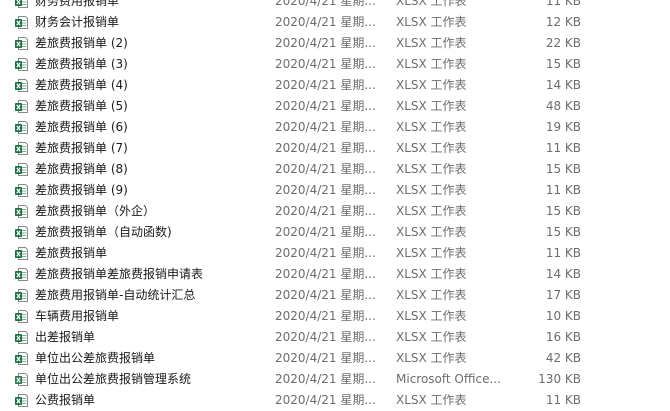 The image size is (670, 411). What do you see at coordinates (95, 211) in the screenshot?
I see `file-name: 差旅费报销单（外企）` at bounding box center [95, 211].